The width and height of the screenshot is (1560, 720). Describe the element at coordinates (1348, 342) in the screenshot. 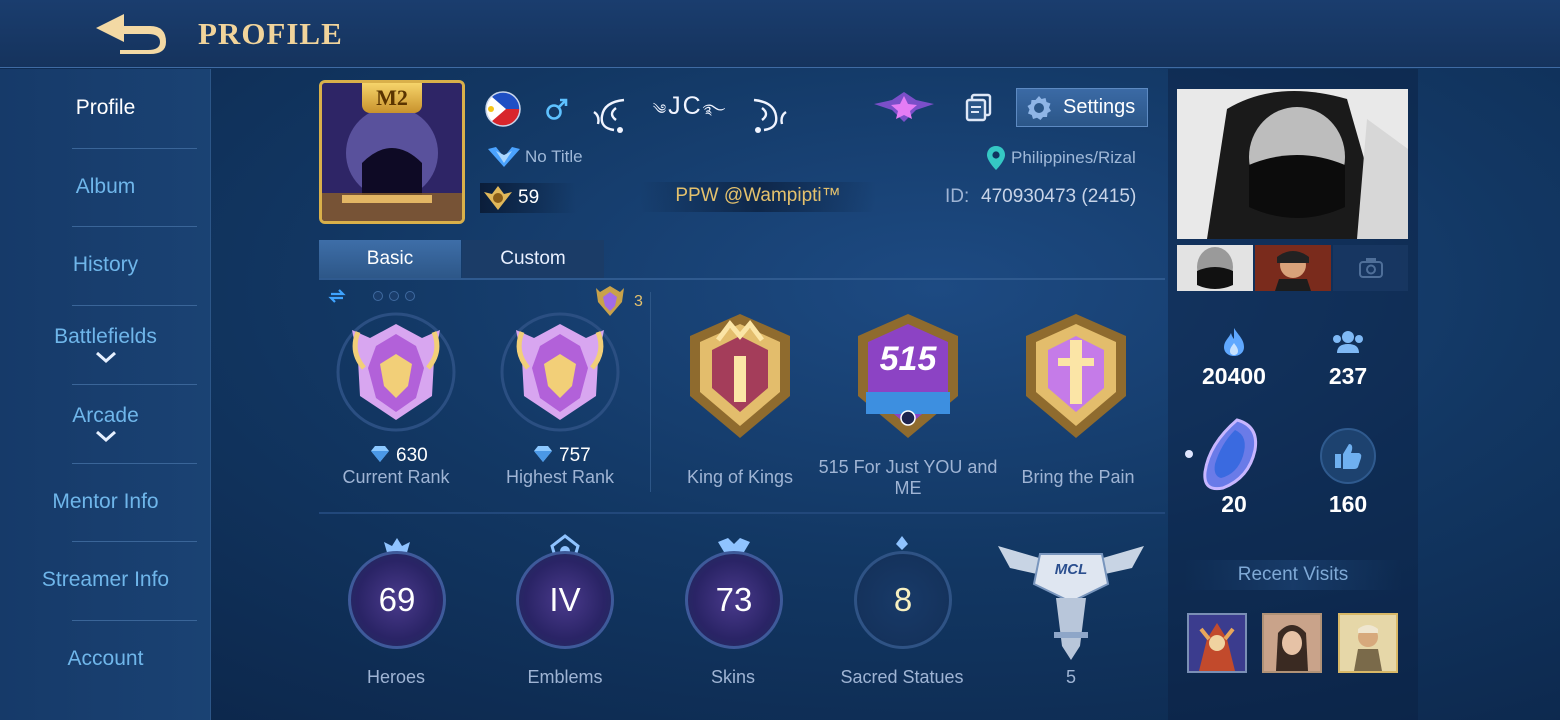

I see `friends-icon` at that location.